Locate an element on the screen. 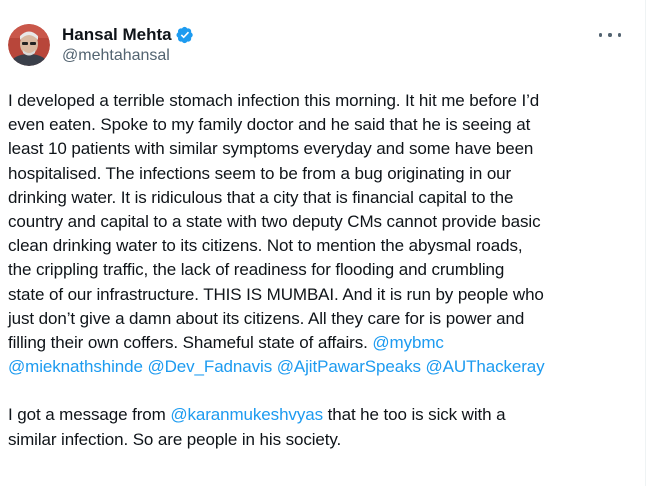  mention-link-thackeray: @AUThackeray is located at coordinates (485, 366).